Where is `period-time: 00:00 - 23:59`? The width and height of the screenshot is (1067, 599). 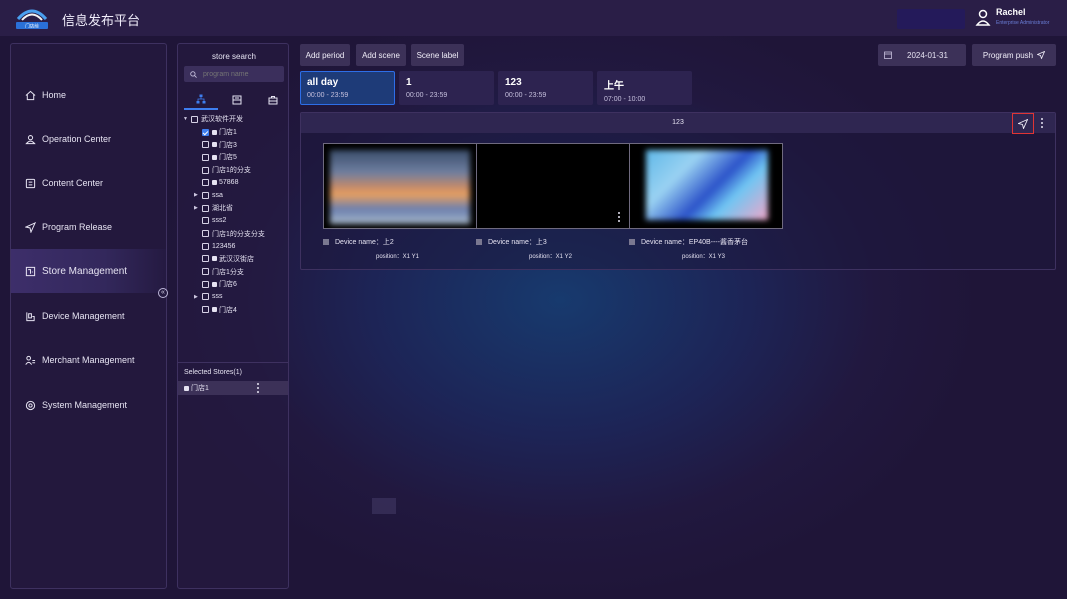 period-time: 00:00 - 23:59 is located at coordinates (526, 95).